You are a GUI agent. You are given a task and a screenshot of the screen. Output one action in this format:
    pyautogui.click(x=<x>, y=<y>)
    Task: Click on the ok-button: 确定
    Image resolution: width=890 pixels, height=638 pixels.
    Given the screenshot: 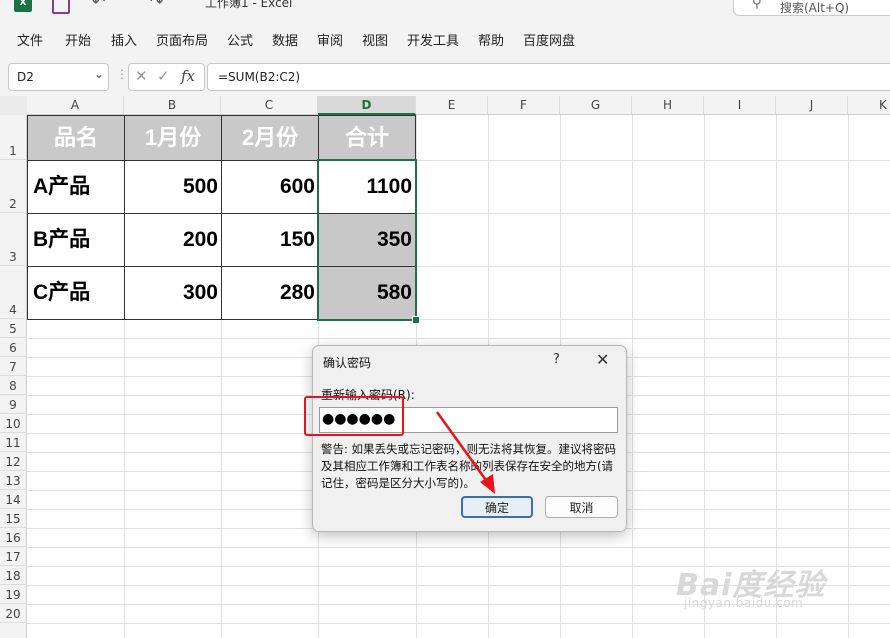 What is the action you would take?
    pyautogui.click(x=497, y=507)
    